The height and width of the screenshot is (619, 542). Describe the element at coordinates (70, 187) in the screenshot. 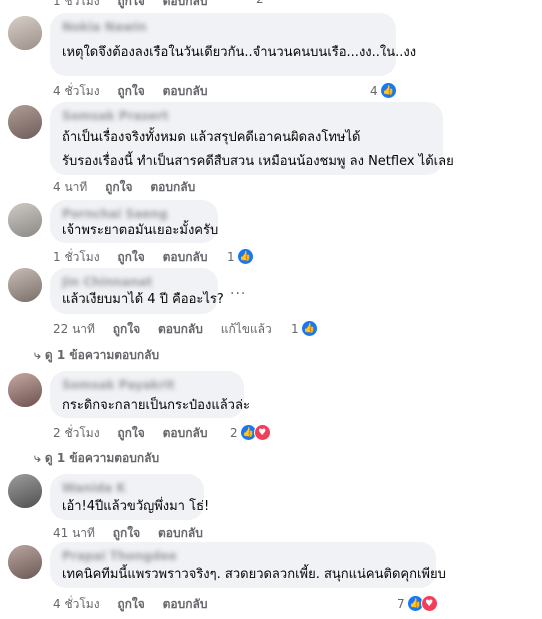

I see `comment-time: 4 นาที` at that location.